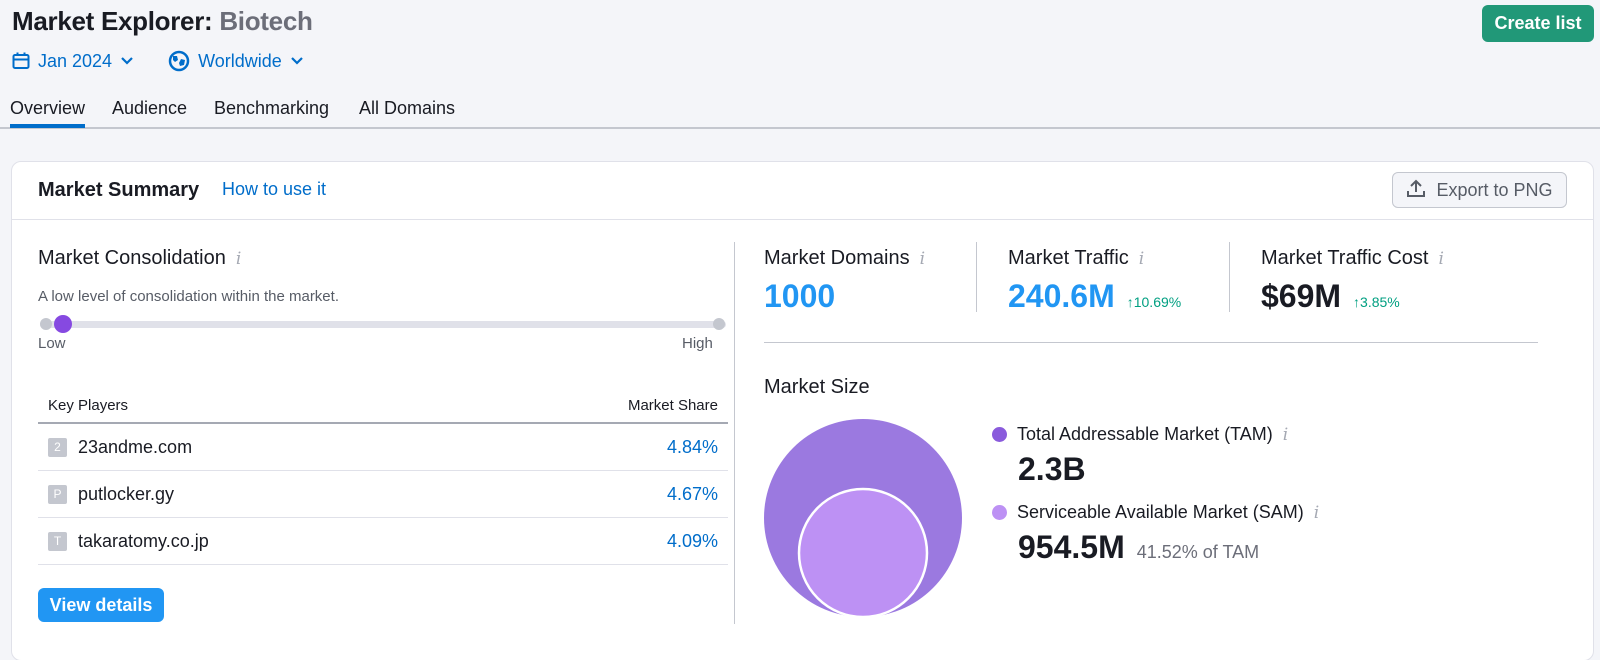 The height and width of the screenshot is (660, 1600). What do you see at coordinates (1061, 296) in the screenshot?
I see `metric-value: 240.6M` at bounding box center [1061, 296].